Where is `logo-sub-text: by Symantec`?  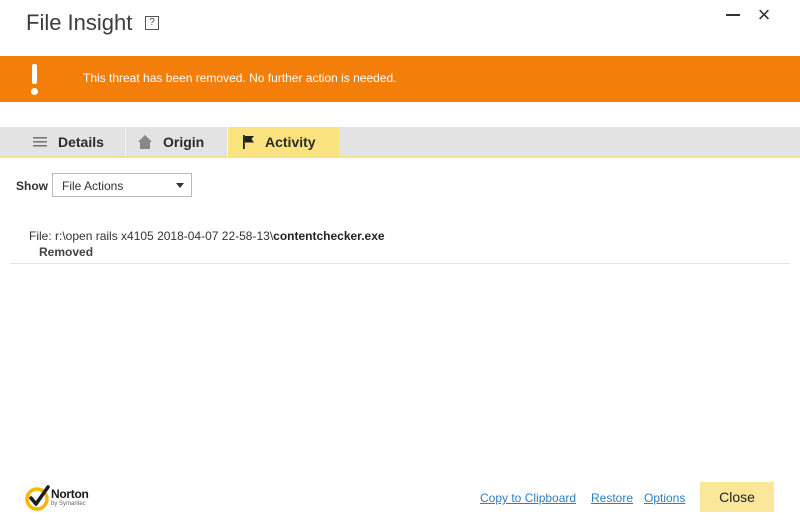 logo-sub-text: by Symantec is located at coordinates (68, 504).